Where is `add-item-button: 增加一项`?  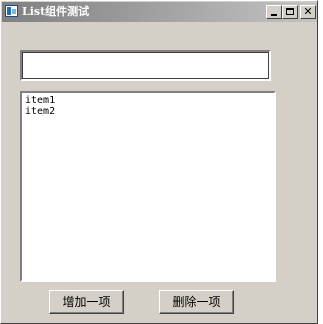
add-item-button: 增加一项 is located at coordinates (86, 302).